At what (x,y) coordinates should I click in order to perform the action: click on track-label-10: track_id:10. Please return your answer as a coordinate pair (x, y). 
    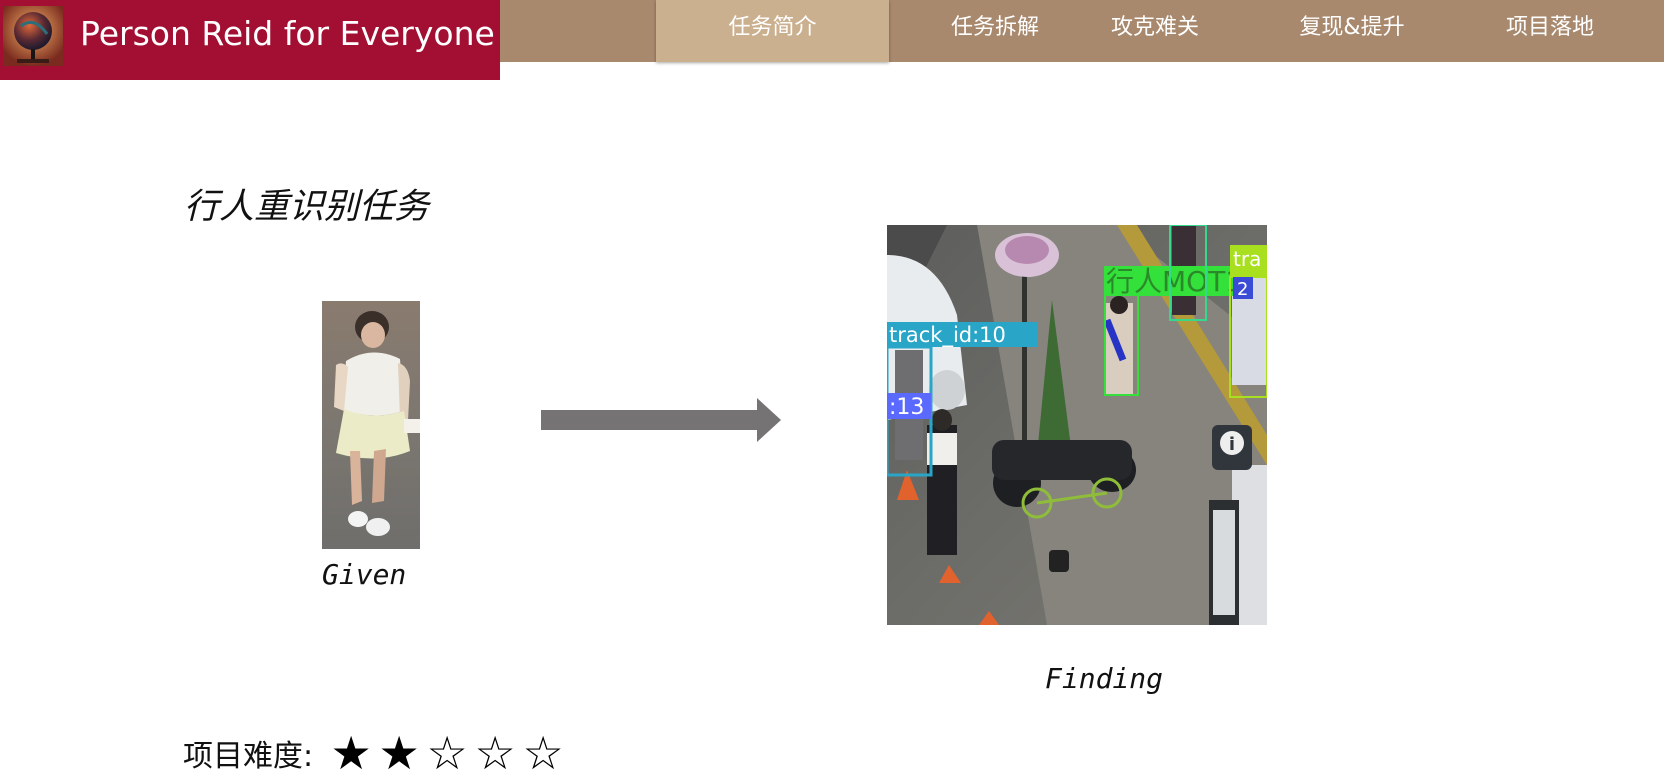
    Looking at the image, I should click on (947, 335).